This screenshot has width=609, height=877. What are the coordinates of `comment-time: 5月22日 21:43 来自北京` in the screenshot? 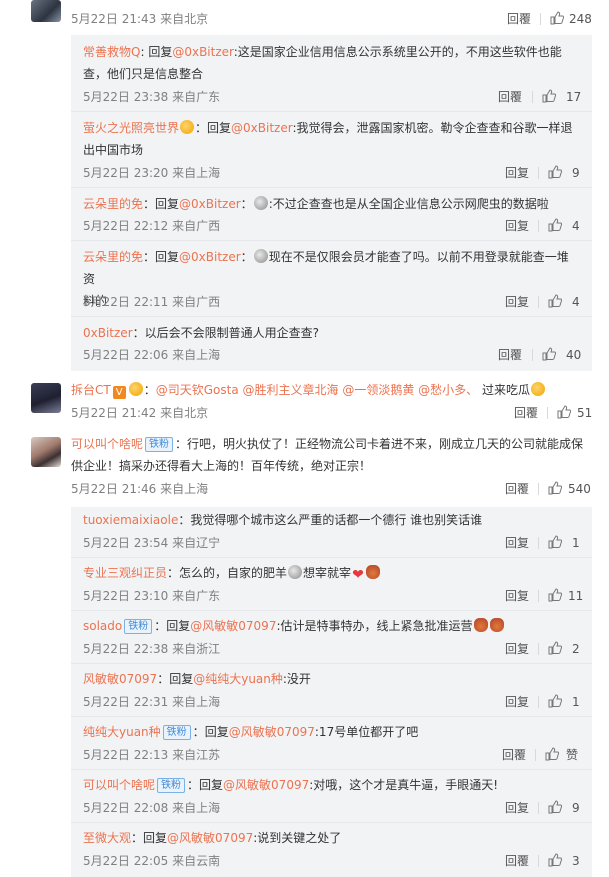 It's located at (140, 19).